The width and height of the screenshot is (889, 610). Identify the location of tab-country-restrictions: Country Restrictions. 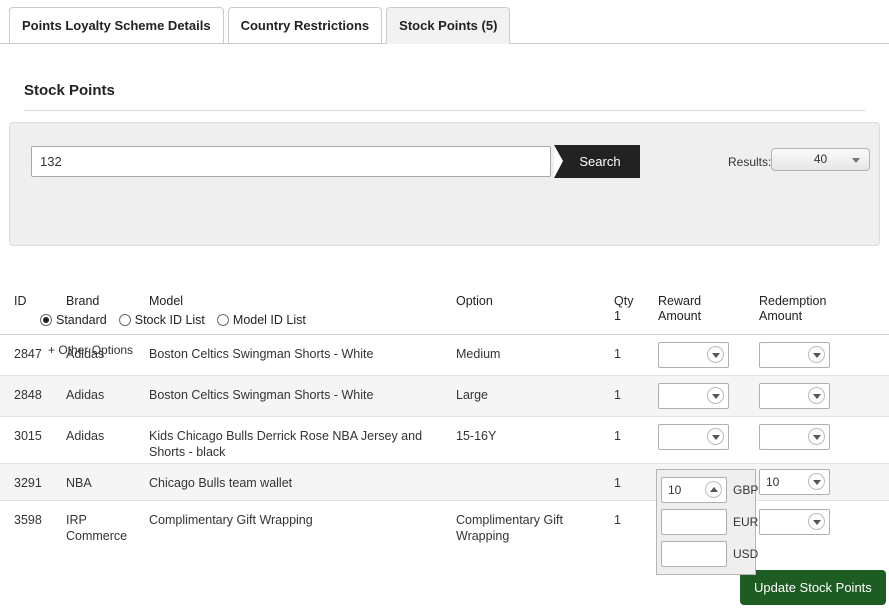
(305, 25).